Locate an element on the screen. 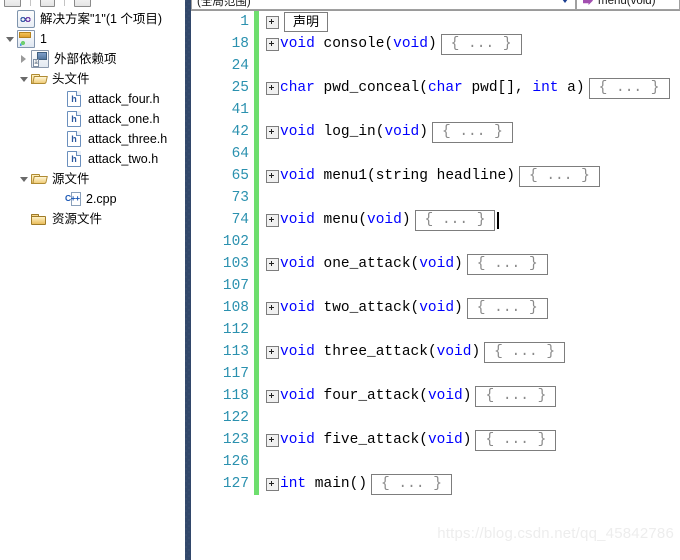  code-line: 123 void five_attack(void){ ... } is located at coordinates (435, 440).